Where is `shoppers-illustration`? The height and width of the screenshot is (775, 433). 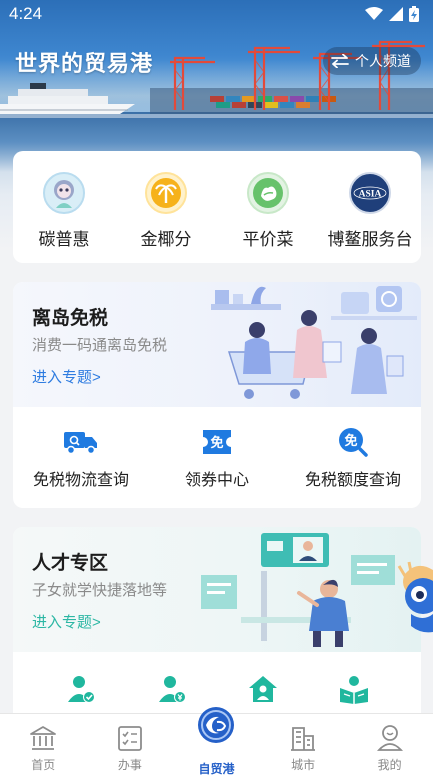 shoppers-illustration is located at coordinates (314, 342).